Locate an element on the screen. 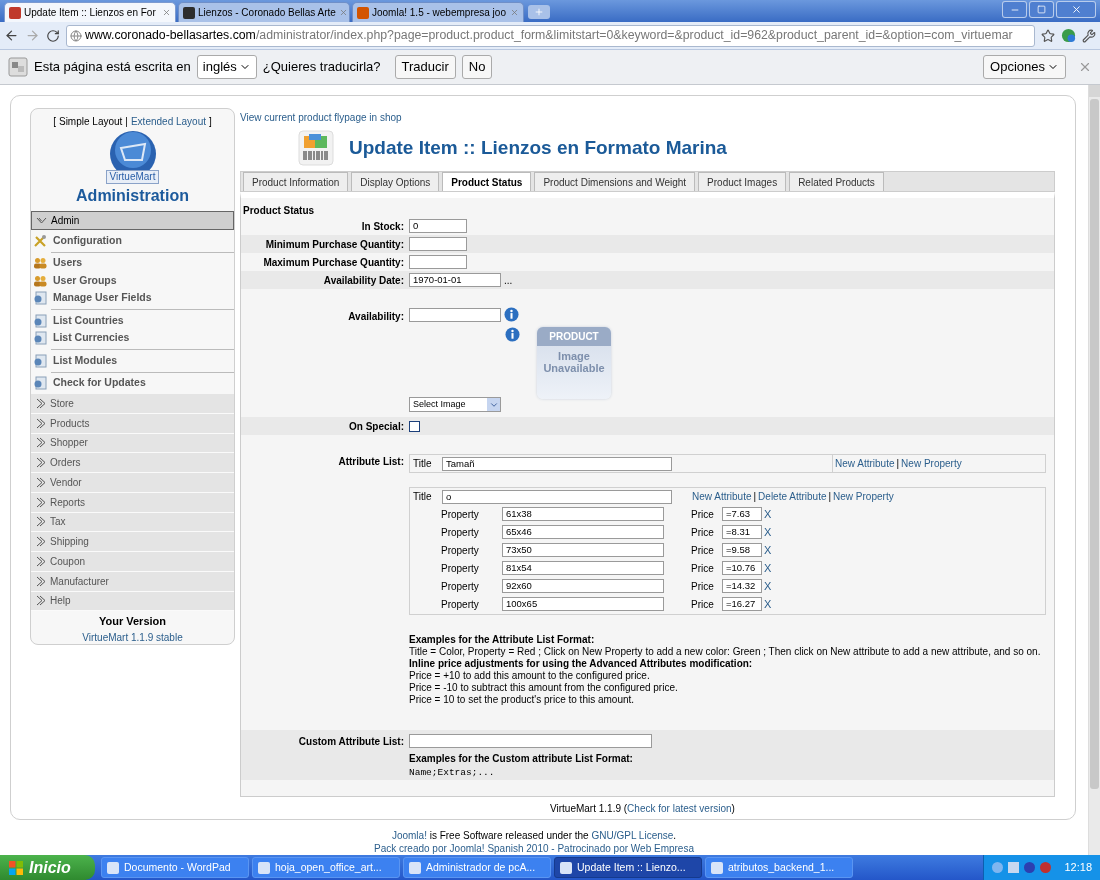  menu-section: Admin is located at coordinates (132, 220).